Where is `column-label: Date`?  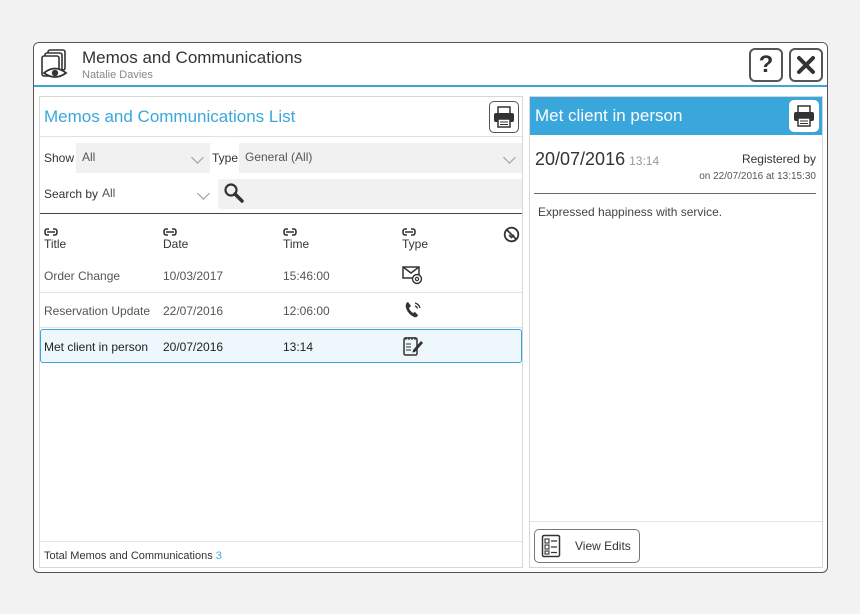
column-label: Date is located at coordinates (176, 244).